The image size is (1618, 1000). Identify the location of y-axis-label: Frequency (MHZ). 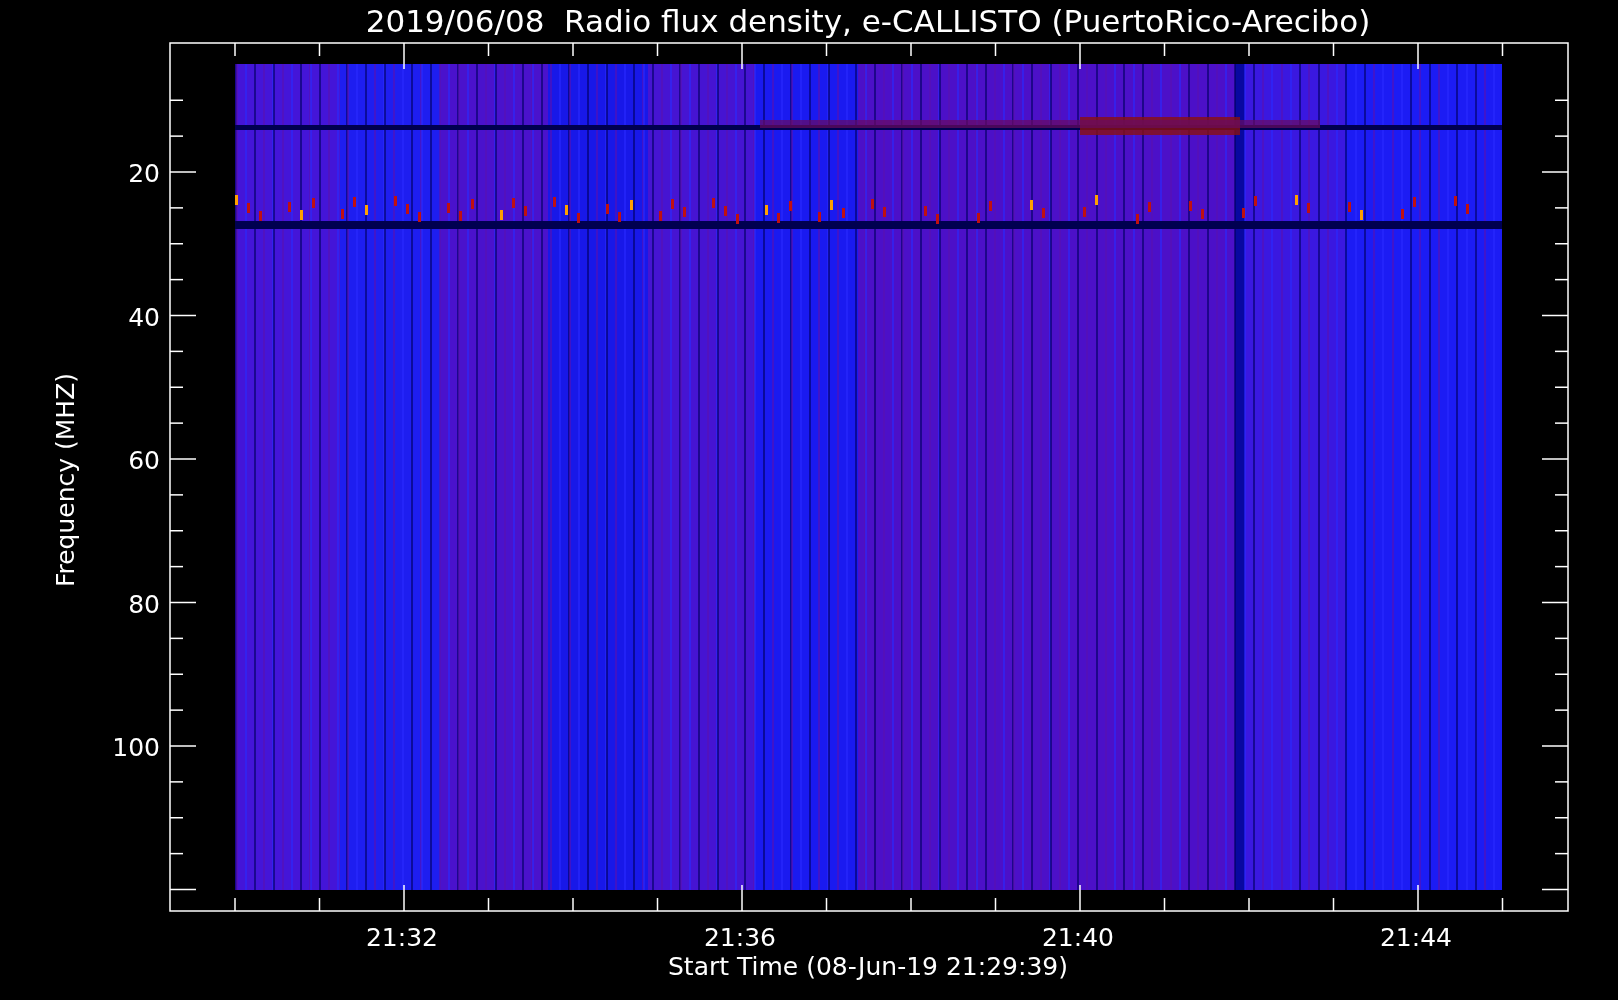
(65, 480).